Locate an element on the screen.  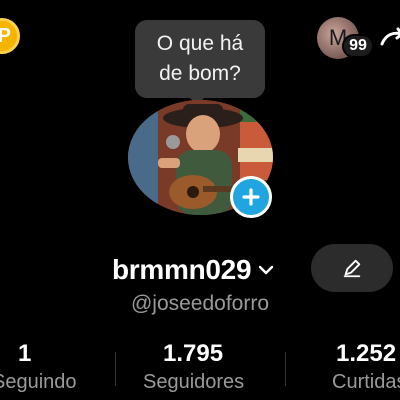
plus-icon is located at coordinates (251, 197).